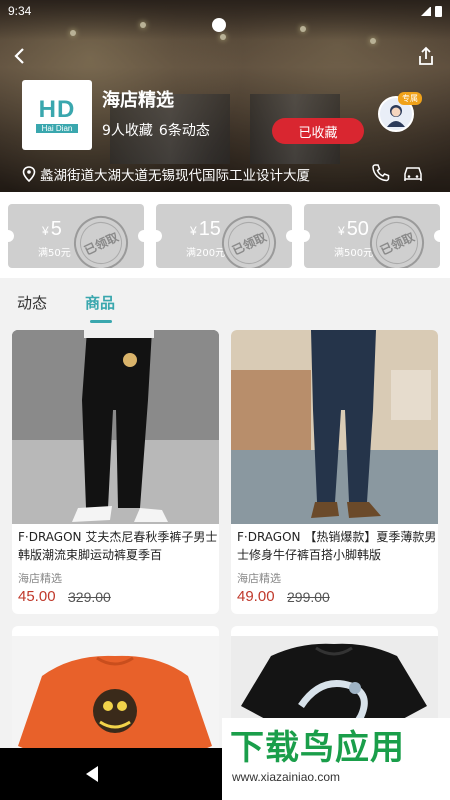 The image size is (450, 800). What do you see at coordinates (156, 130) in the screenshot?
I see `shop-stats: 9人收藏 6条动态` at bounding box center [156, 130].